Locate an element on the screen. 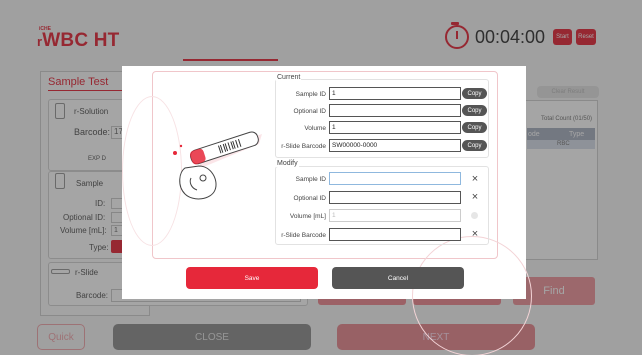  copy-optional-id-button: Copy is located at coordinates (474, 110).